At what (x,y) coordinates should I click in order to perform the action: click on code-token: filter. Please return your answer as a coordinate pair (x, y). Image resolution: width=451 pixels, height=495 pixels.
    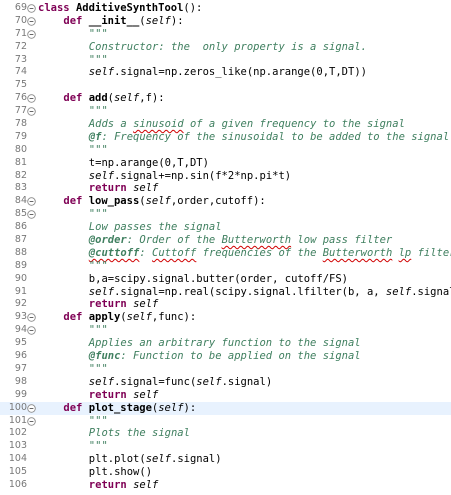
    Looking at the image, I should click on (434, 252).